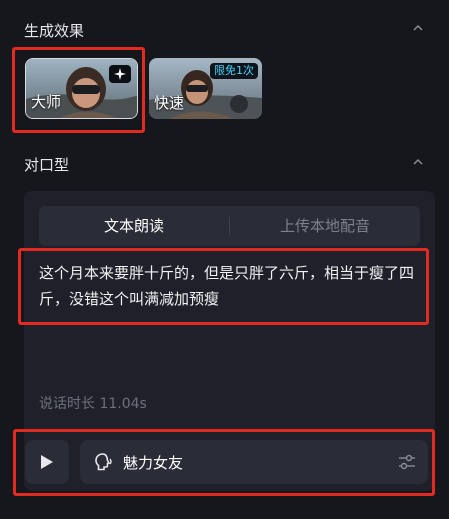 Image resolution: width=449 pixels, height=519 pixels. I want to click on highlight-box-voice, so click(224, 462).